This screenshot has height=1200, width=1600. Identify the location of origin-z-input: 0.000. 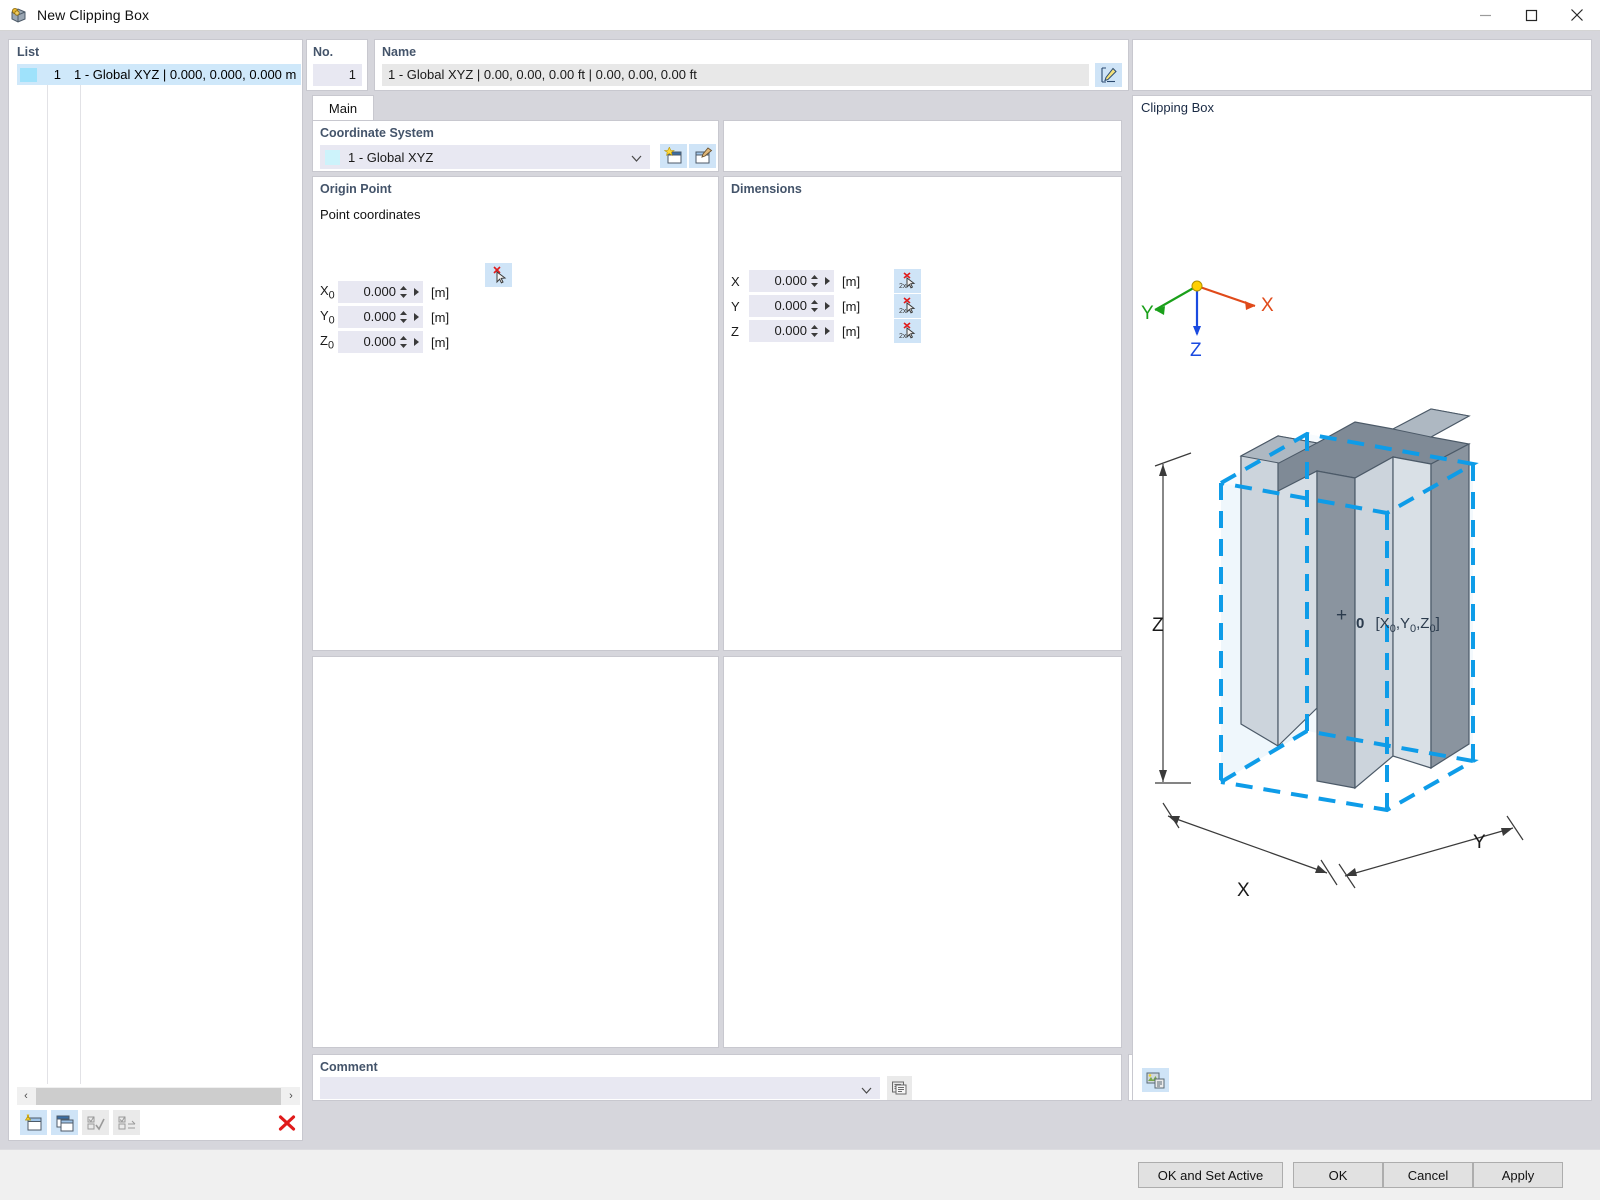
(380, 342).